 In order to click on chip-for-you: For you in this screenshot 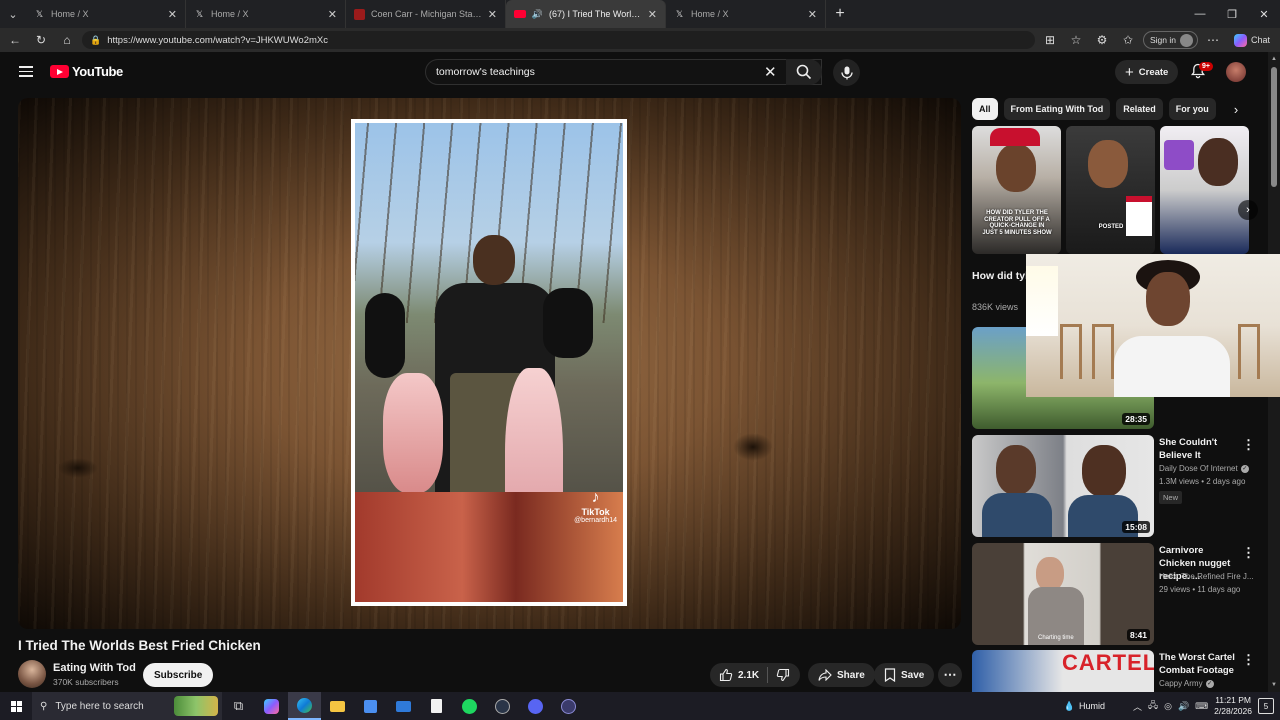, I will do `click(1192, 109)`.